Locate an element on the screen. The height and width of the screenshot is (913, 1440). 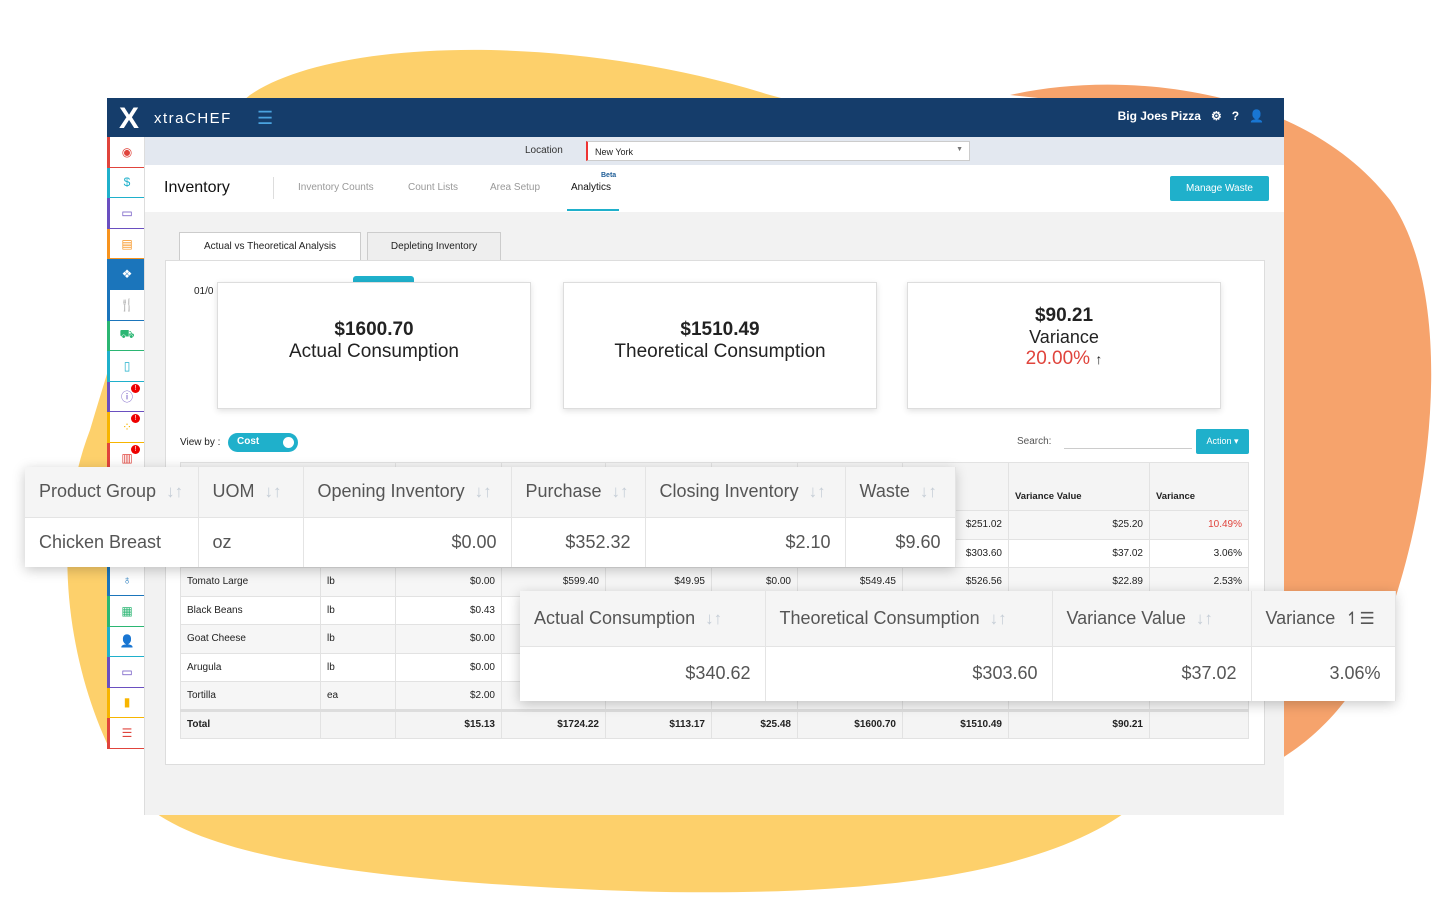
sidebar-list-bullets-icon: ☰ is located at coordinates (125, 733).